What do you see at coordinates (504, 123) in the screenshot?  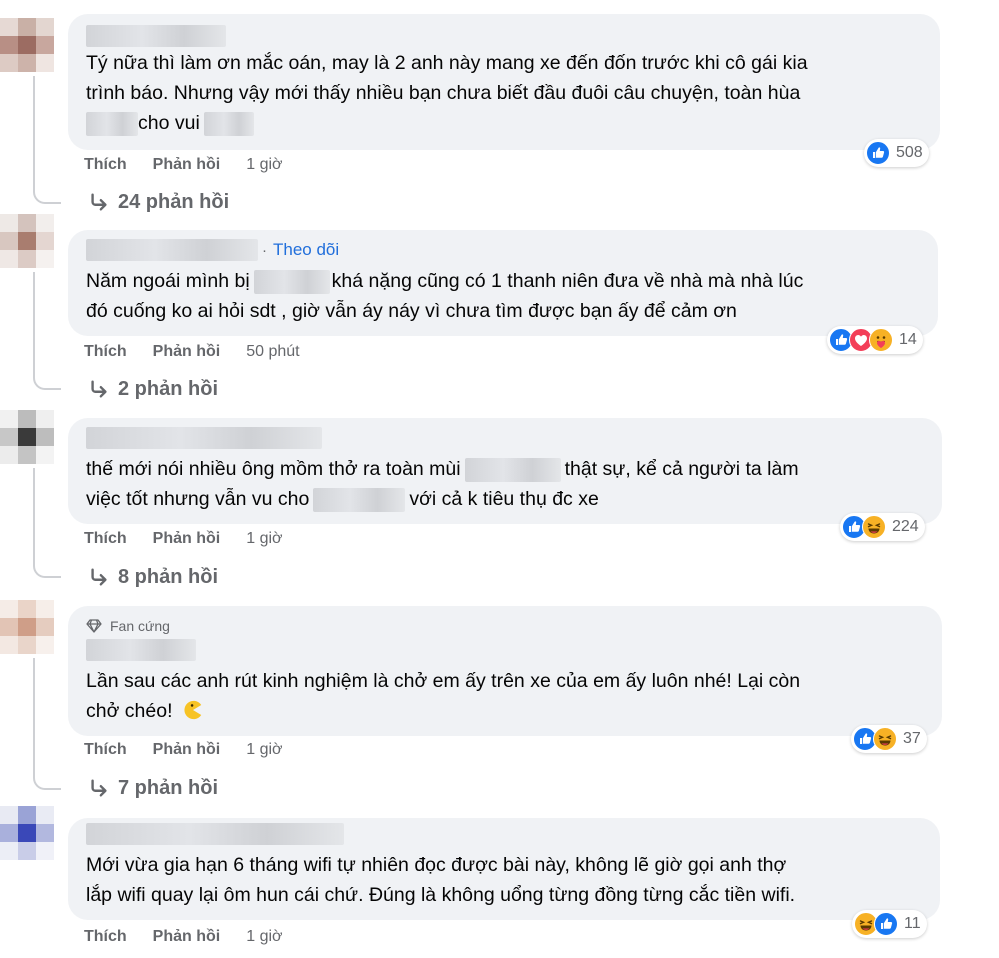 I see `comment-line-mixed: cho vui` at bounding box center [504, 123].